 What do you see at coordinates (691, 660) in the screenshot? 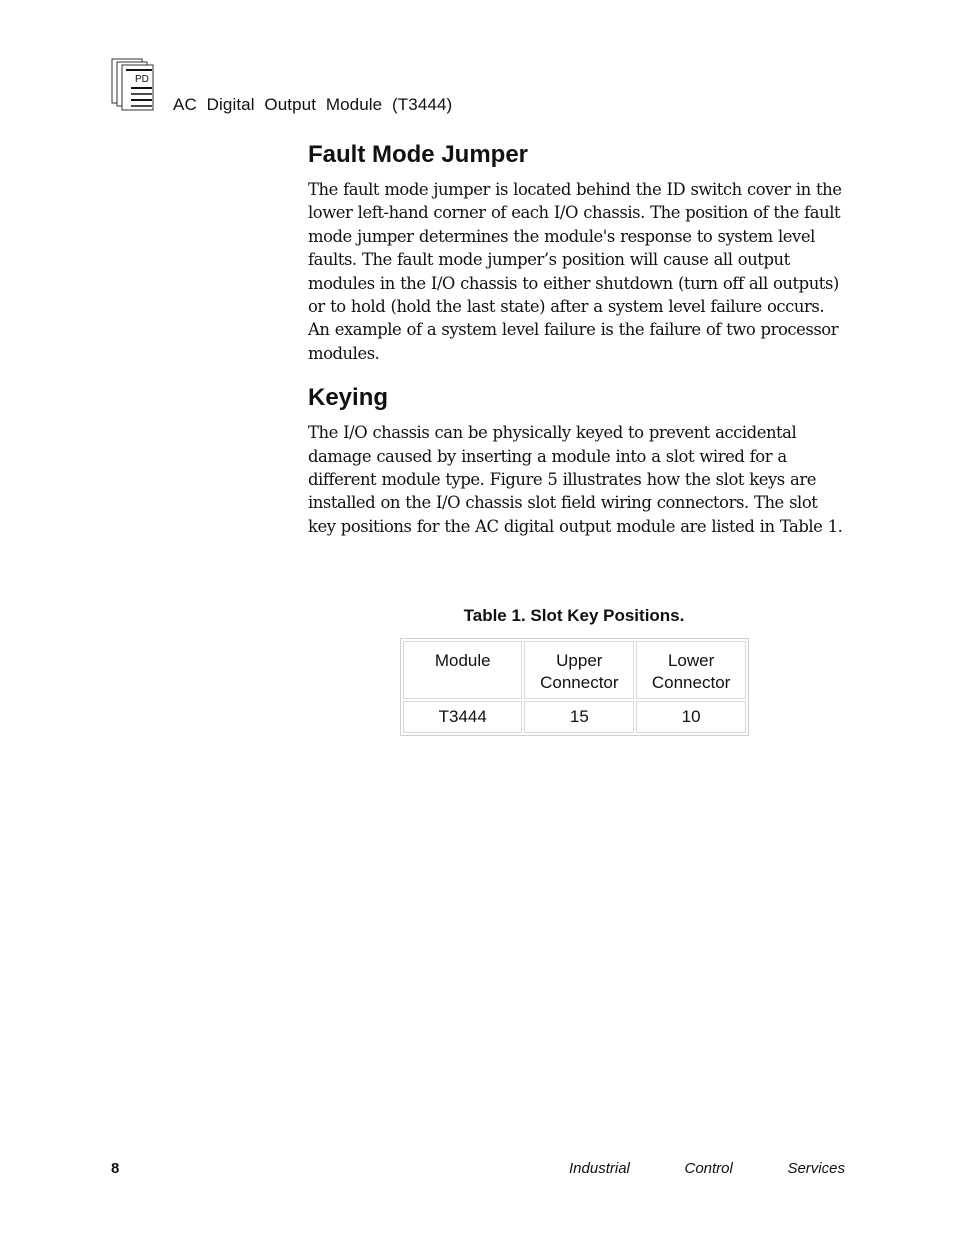
I see `header-line: Lower` at bounding box center [691, 660].